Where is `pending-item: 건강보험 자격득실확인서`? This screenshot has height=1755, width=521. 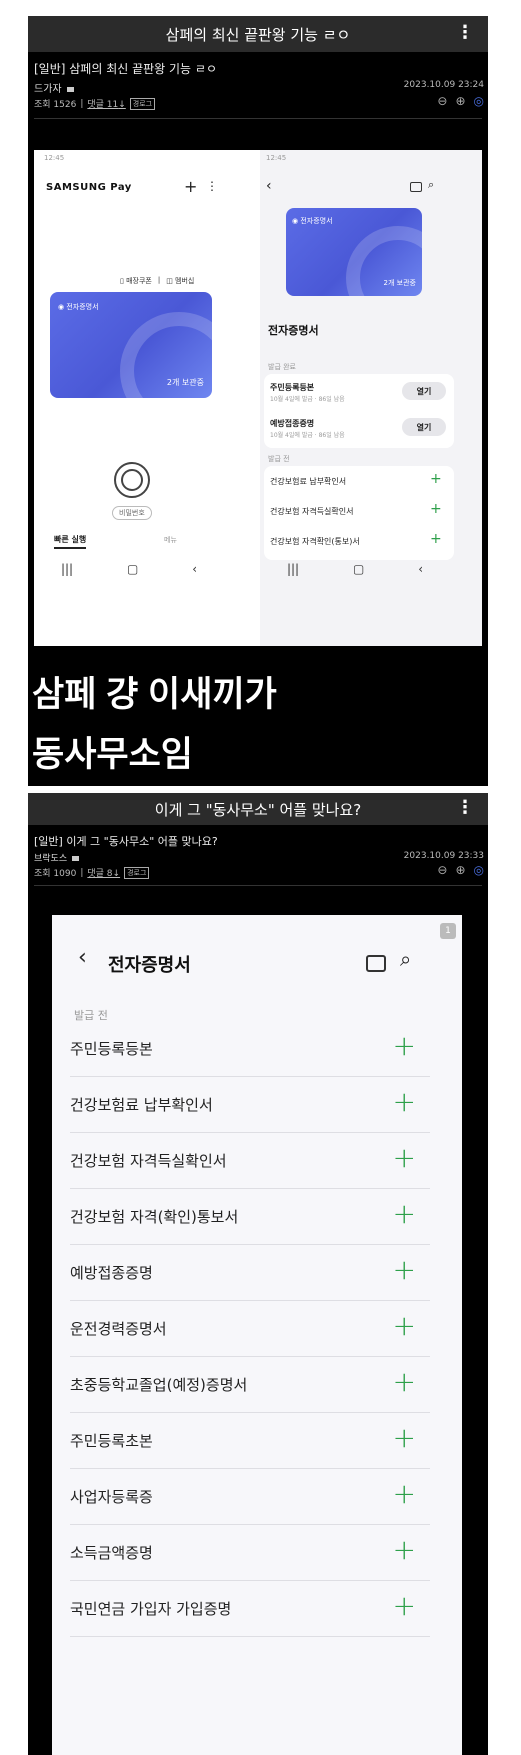
pending-item: 건강보험 자격득실확인서 is located at coordinates (312, 511).